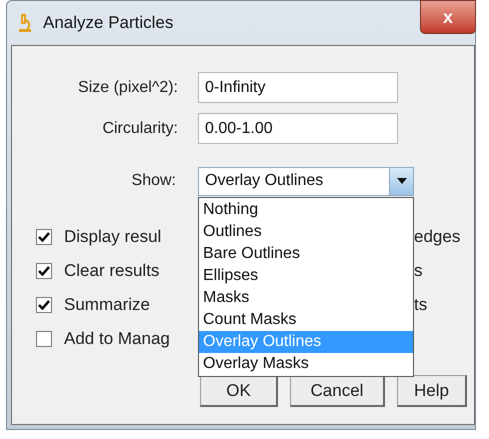  Describe the element at coordinates (113, 237) in the screenshot. I see `checkbox-label: Display resul` at that location.